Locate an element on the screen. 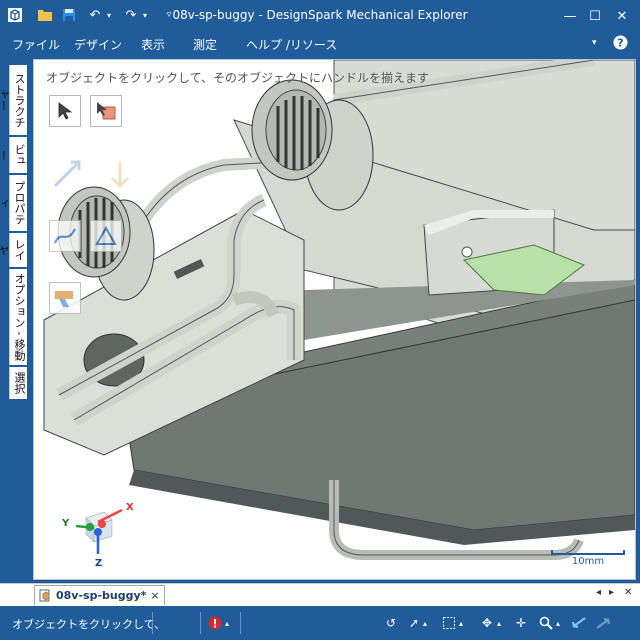 This screenshot has width=640, height=640. minimize-button: — is located at coordinates (570, 16).